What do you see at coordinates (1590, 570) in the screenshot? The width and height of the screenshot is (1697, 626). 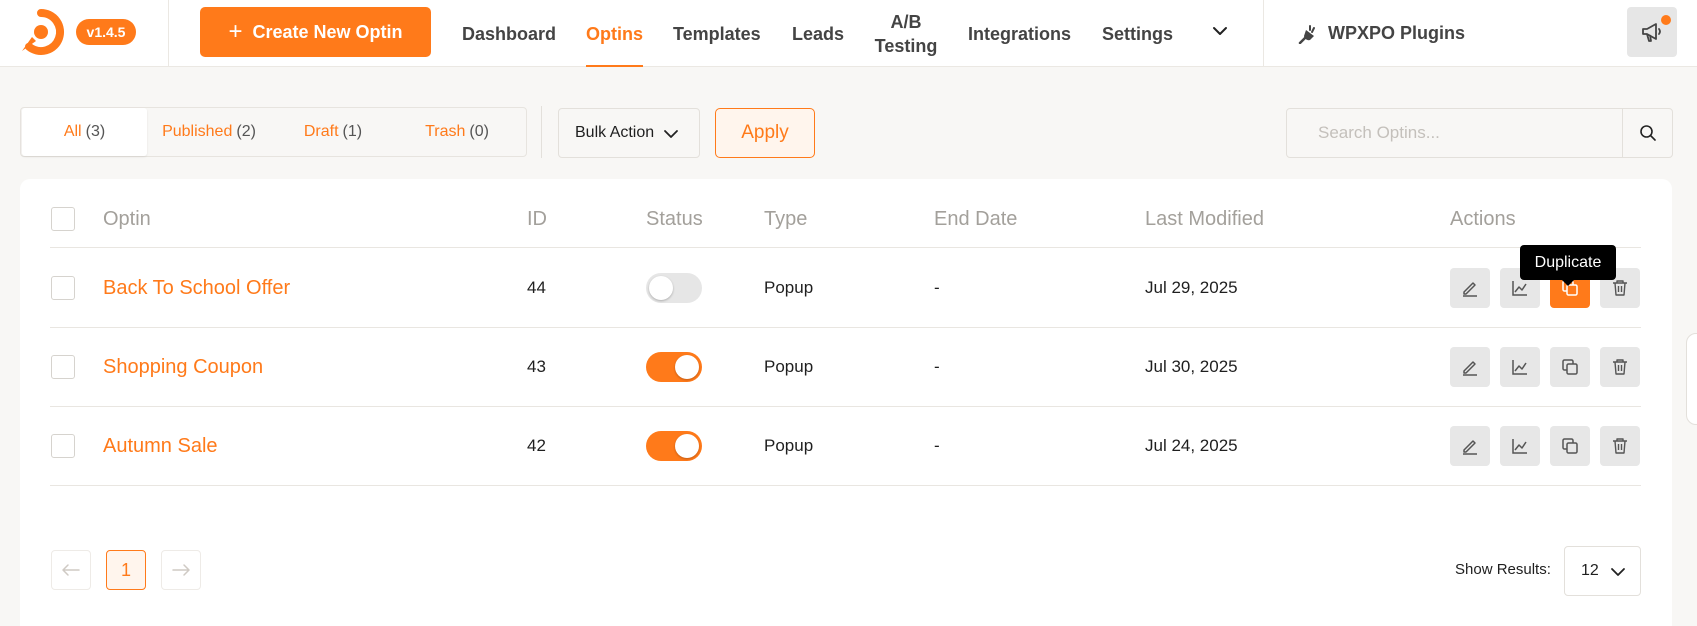 I see `results-per-page-value: 12` at bounding box center [1590, 570].